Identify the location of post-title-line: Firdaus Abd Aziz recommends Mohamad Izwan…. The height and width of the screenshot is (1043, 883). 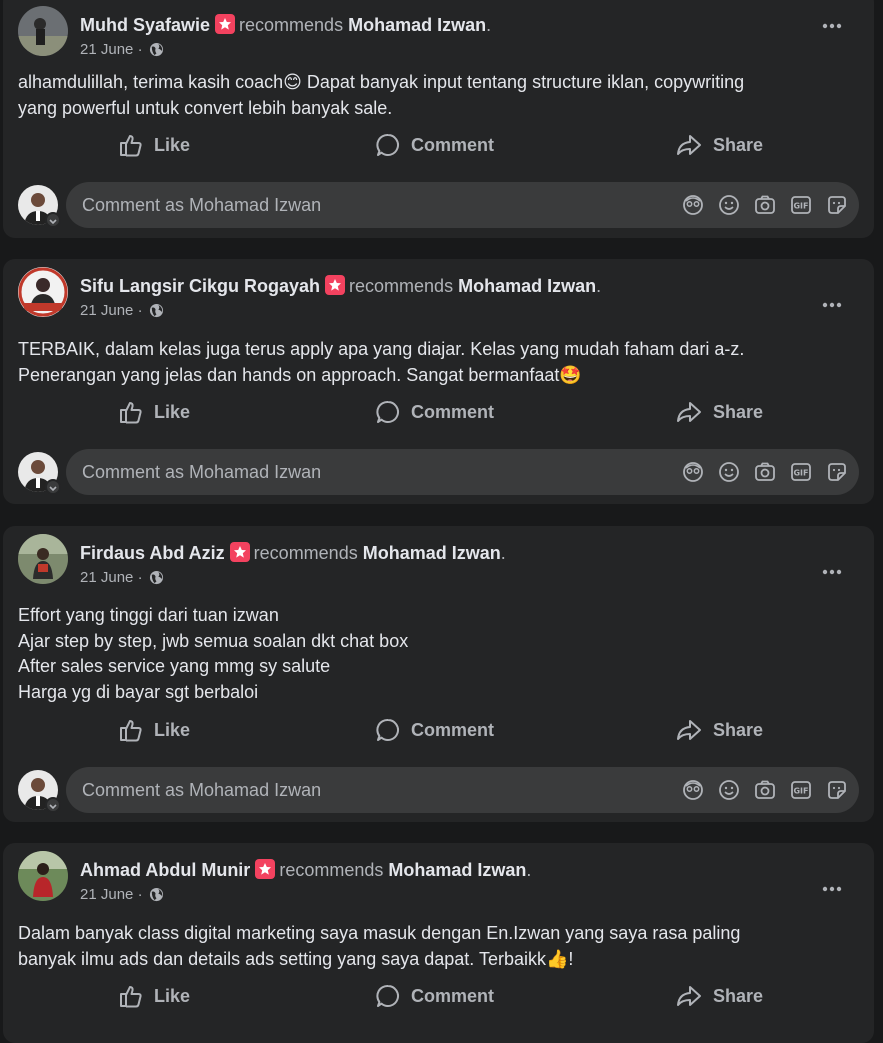
(293, 553).